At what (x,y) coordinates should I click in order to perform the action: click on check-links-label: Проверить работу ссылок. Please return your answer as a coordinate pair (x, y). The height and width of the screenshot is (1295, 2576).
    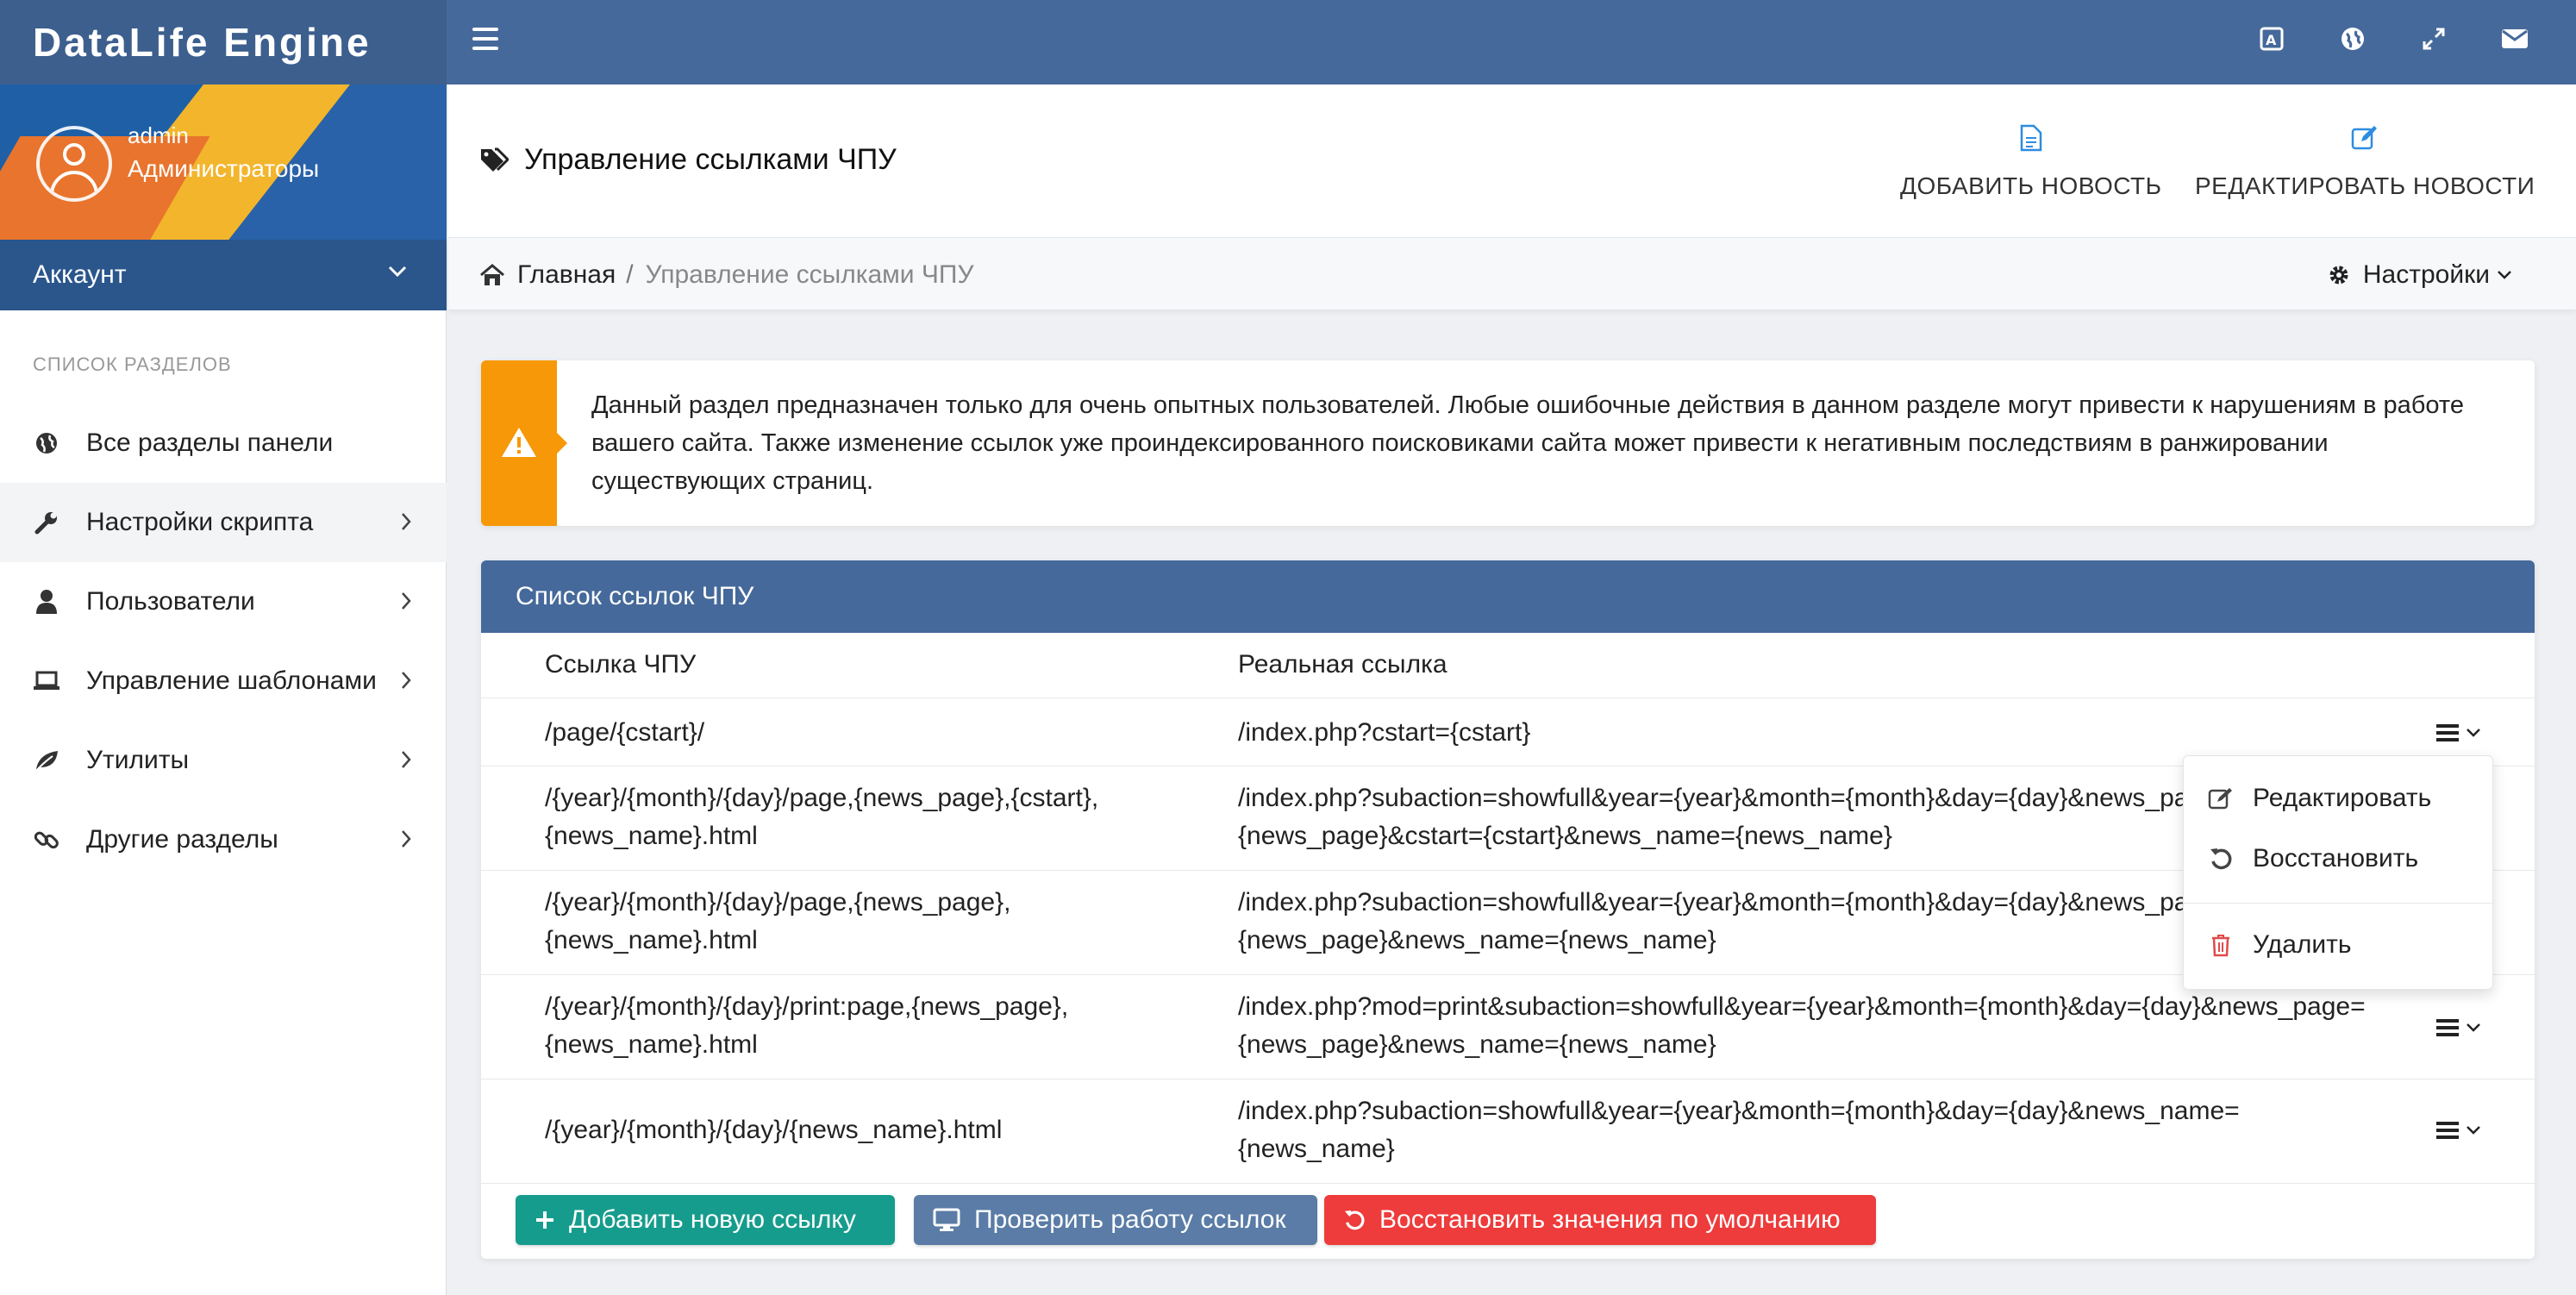
    Looking at the image, I should click on (1130, 1219).